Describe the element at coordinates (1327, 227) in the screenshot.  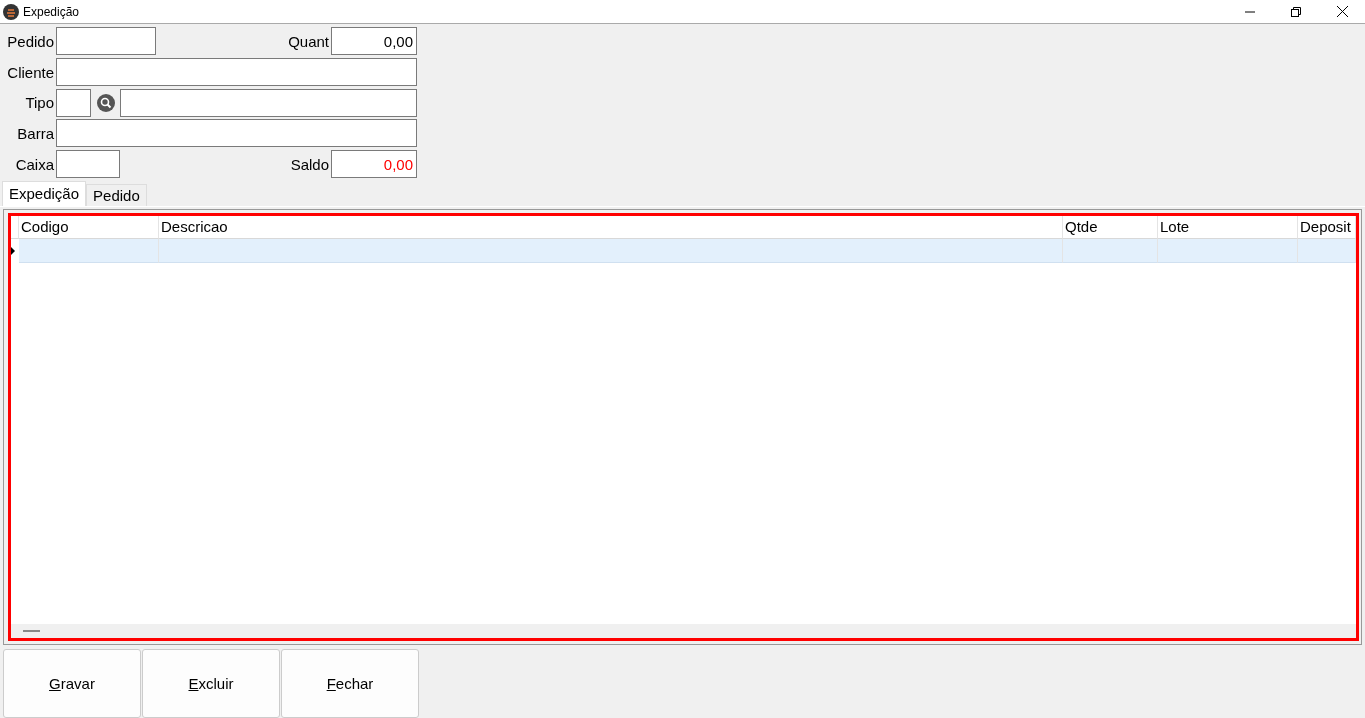
I see `column-header: Deposit` at that location.